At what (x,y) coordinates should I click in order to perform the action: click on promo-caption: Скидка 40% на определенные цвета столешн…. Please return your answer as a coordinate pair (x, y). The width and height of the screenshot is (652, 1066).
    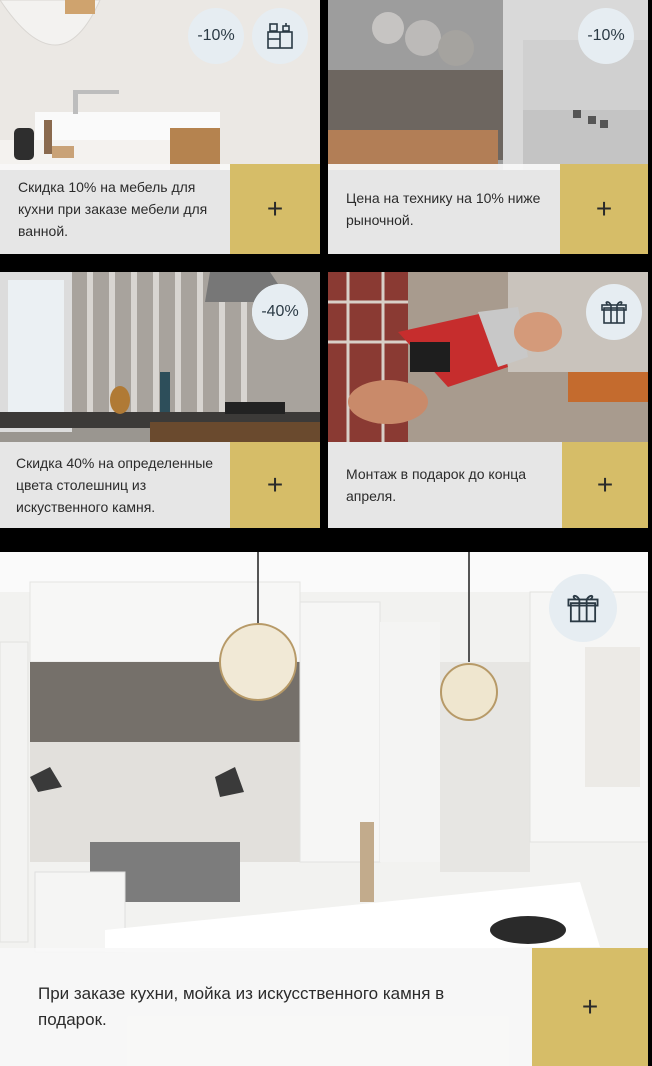
    Looking at the image, I should click on (160, 485).